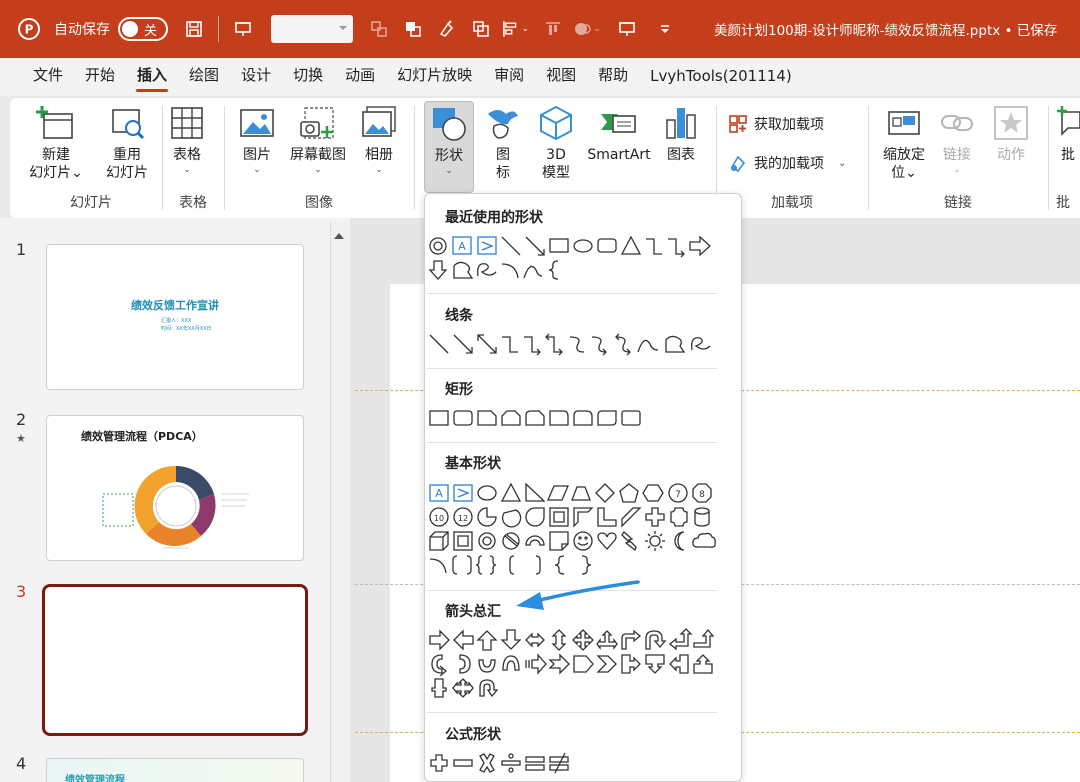  I want to click on vertical-textbox-shape-icon, so click(463, 493).